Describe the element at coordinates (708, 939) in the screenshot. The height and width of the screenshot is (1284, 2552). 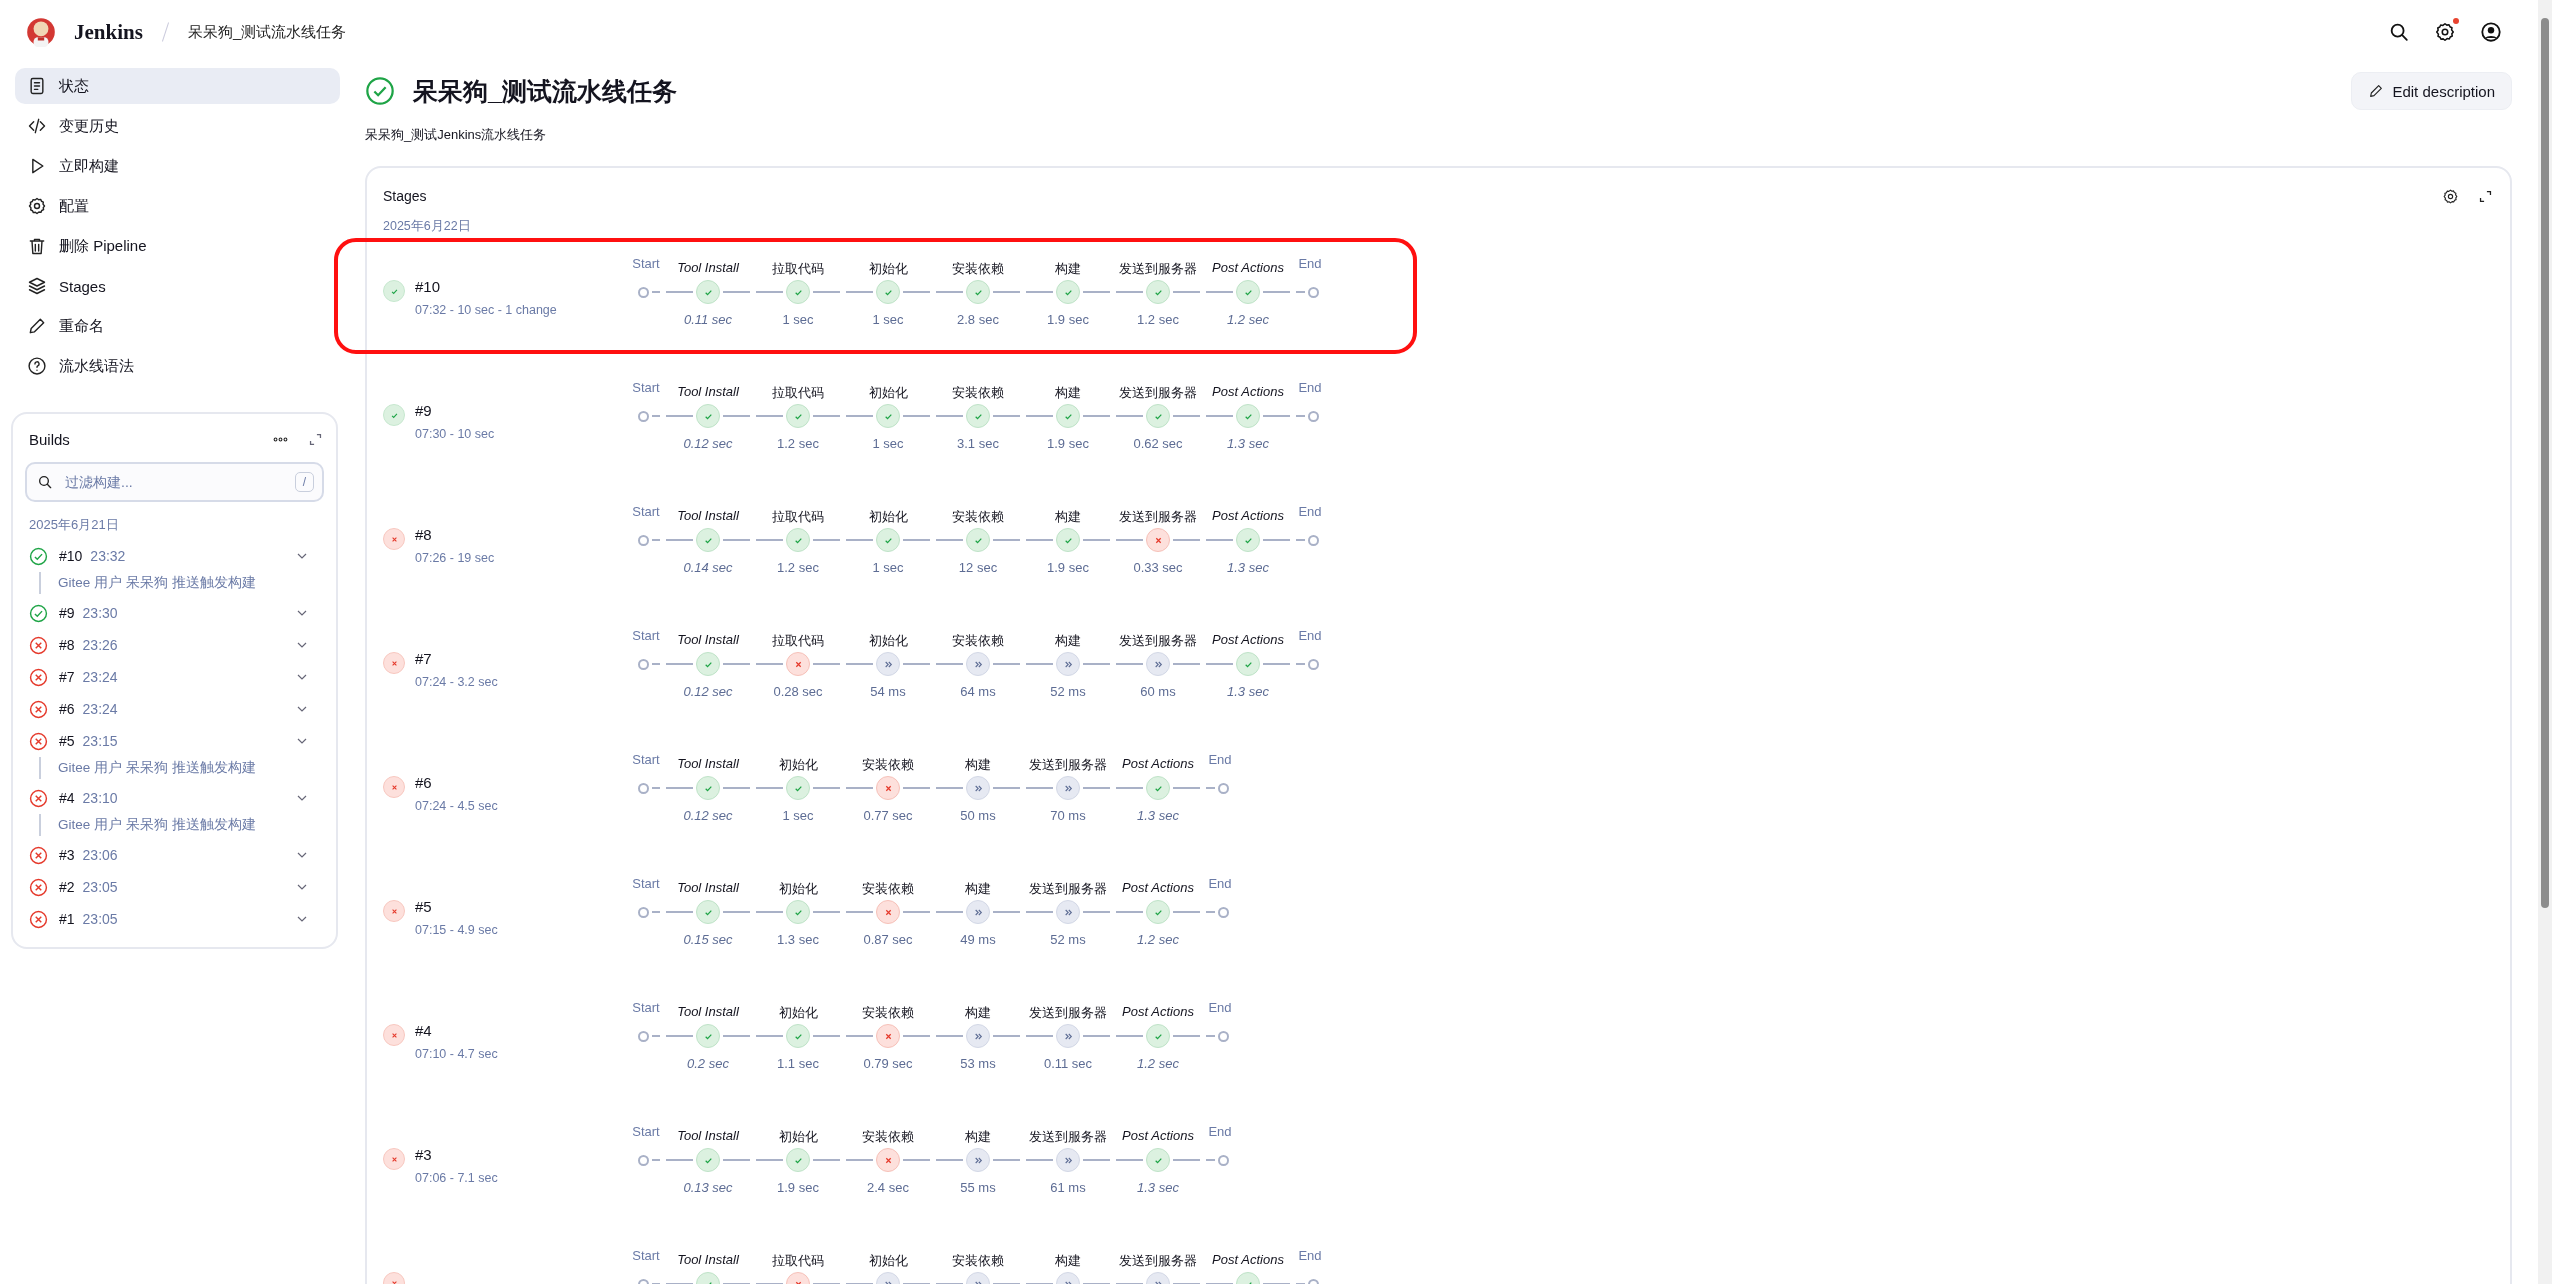
I see `stage-duration: 0.15 sec` at that location.